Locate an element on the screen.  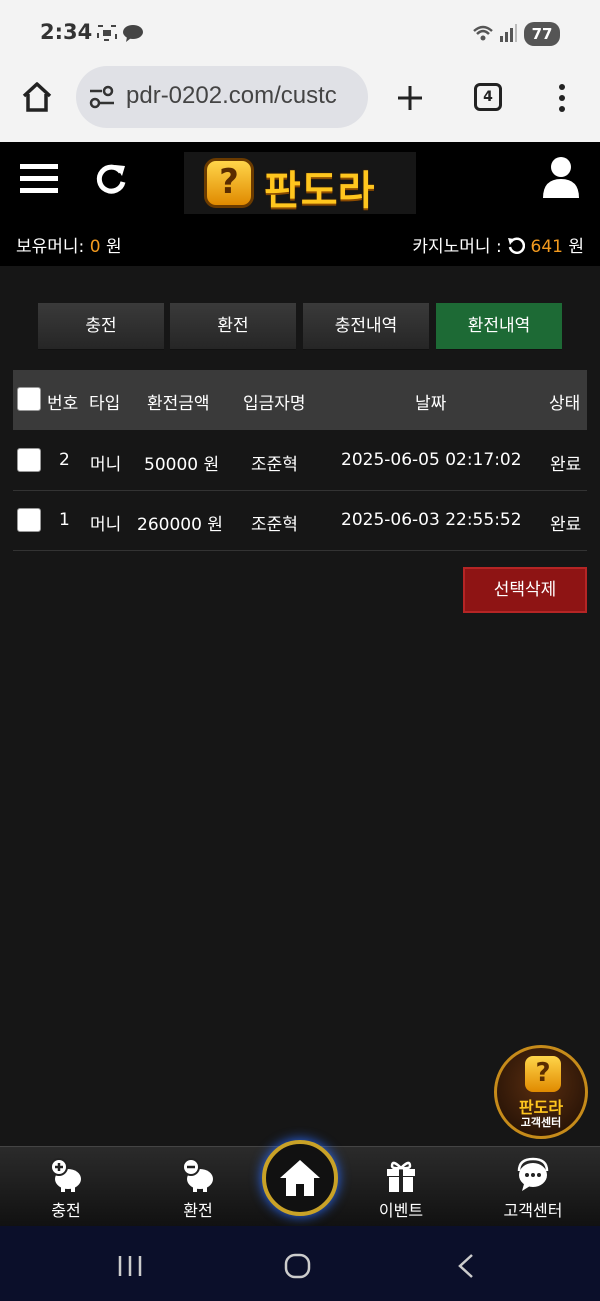
wifi-icon is located at coordinates (483, 33).